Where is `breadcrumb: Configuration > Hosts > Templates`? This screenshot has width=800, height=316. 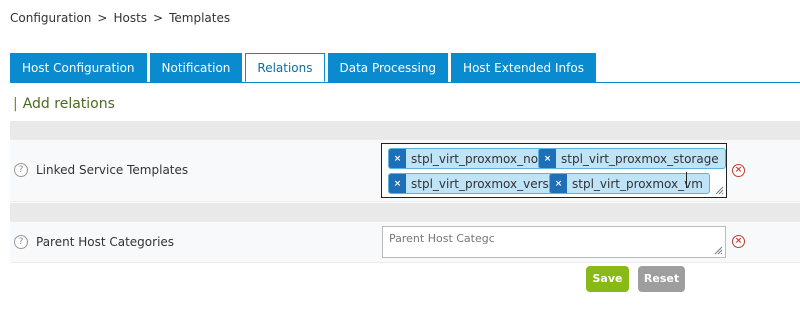
breadcrumb: Configuration > Hosts > Templates is located at coordinates (120, 18).